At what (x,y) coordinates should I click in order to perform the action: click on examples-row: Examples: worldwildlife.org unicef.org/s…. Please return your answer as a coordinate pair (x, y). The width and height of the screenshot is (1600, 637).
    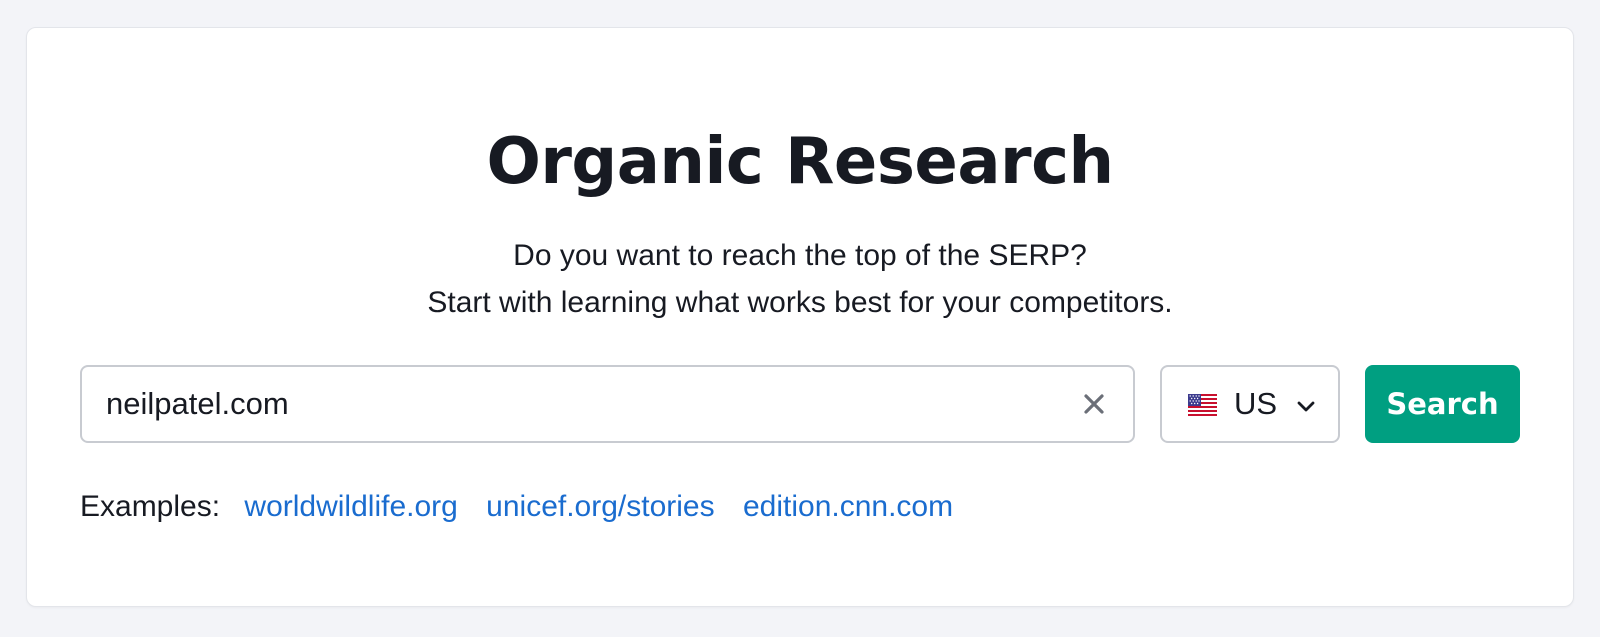
    Looking at the image, I should click on (526, 507).